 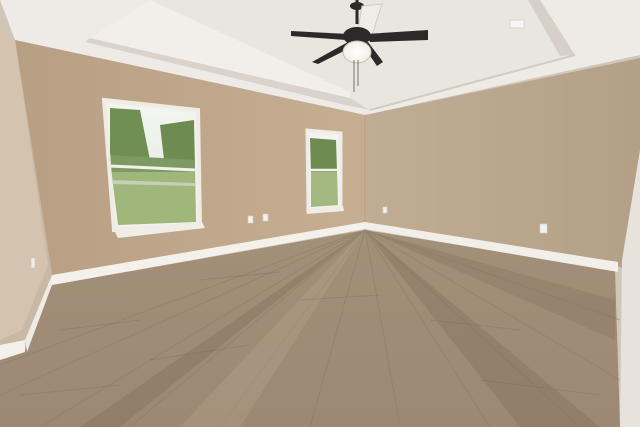 I want to click on center-window, so click(x=324, y=171).